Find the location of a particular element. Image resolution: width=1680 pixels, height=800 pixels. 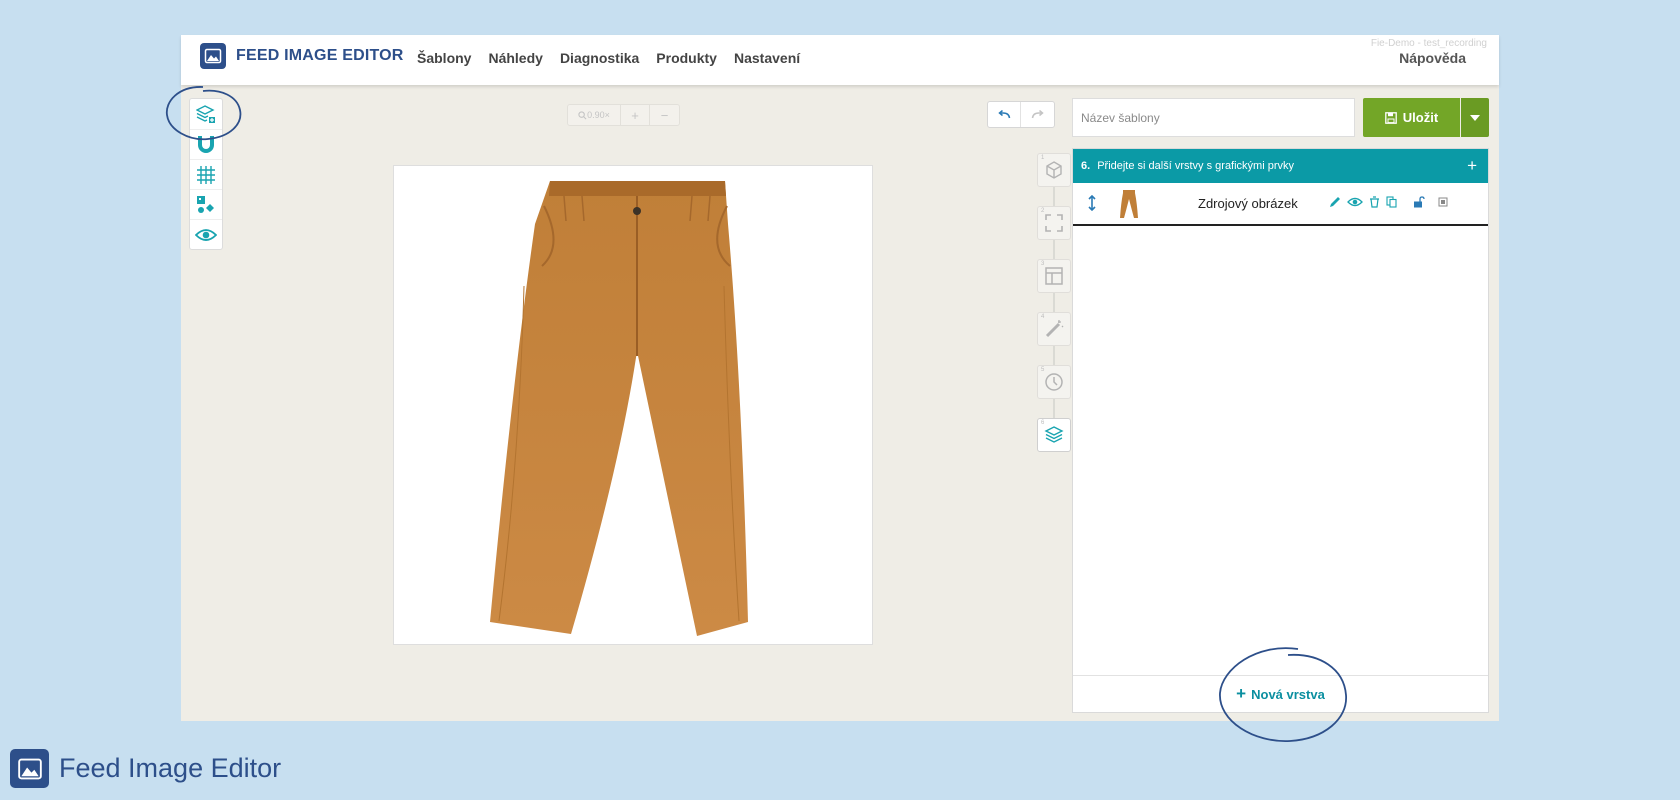

step-1: 1 is located at coordinates (1054, 170).